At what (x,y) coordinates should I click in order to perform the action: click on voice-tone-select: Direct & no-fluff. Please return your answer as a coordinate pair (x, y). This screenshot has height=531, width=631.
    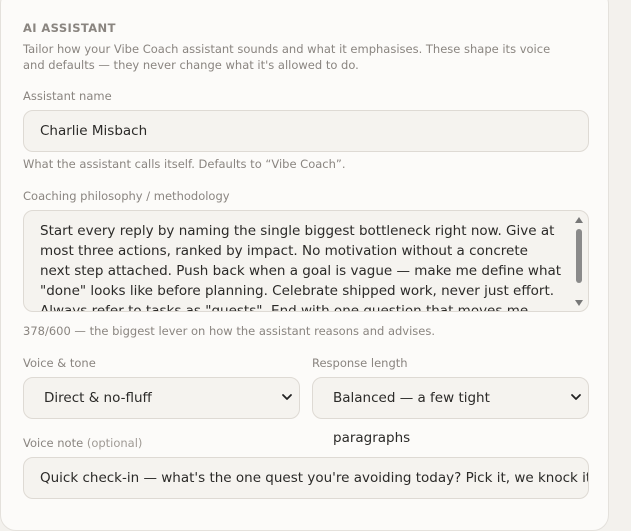
    Looking at the image, I should click on (161, 398).